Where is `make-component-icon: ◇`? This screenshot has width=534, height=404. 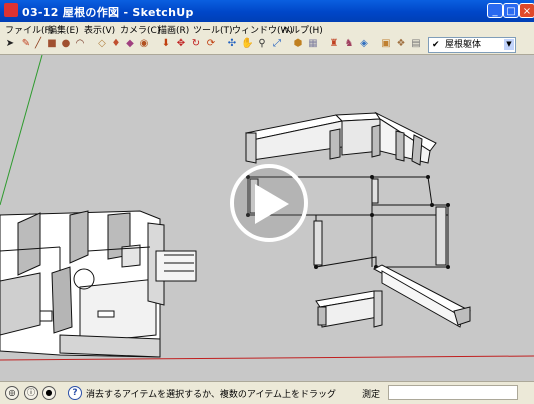
make-component-icon: ◇ is located at coordinates (102, 44).